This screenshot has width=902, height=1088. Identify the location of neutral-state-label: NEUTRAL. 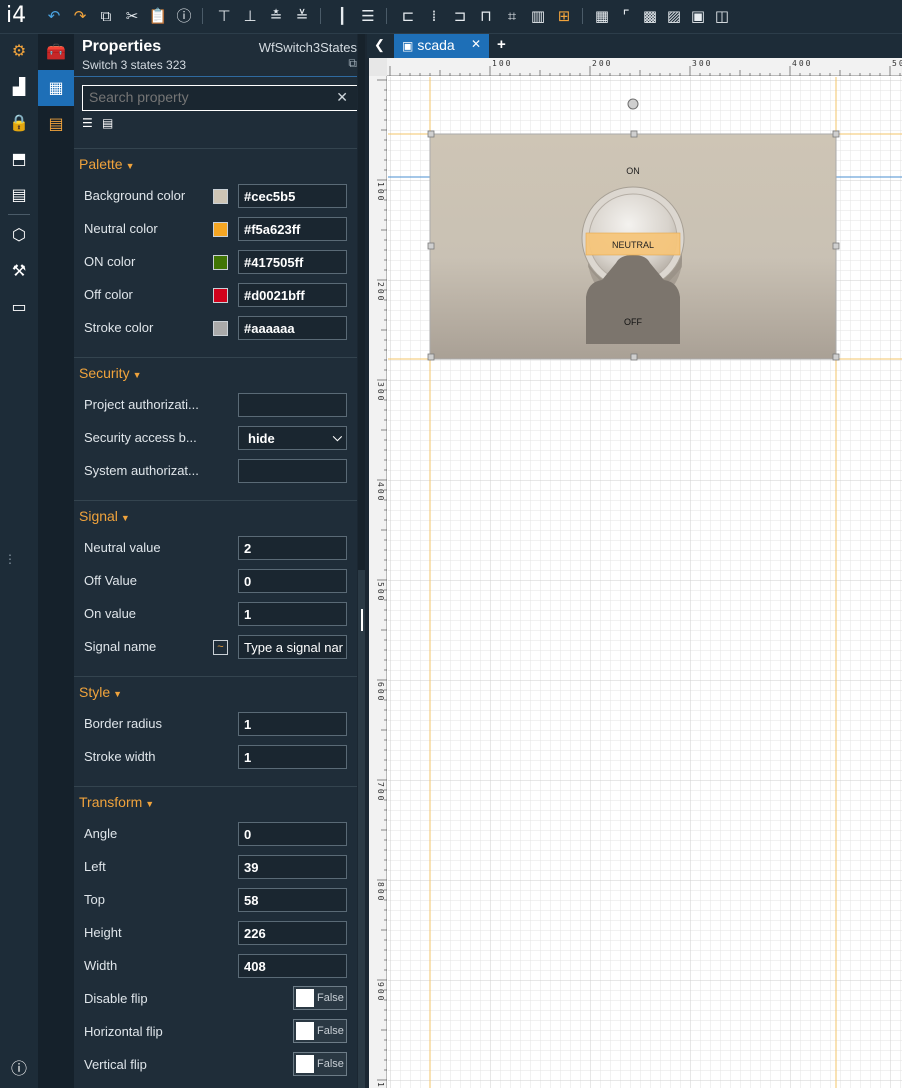
(633, 245).